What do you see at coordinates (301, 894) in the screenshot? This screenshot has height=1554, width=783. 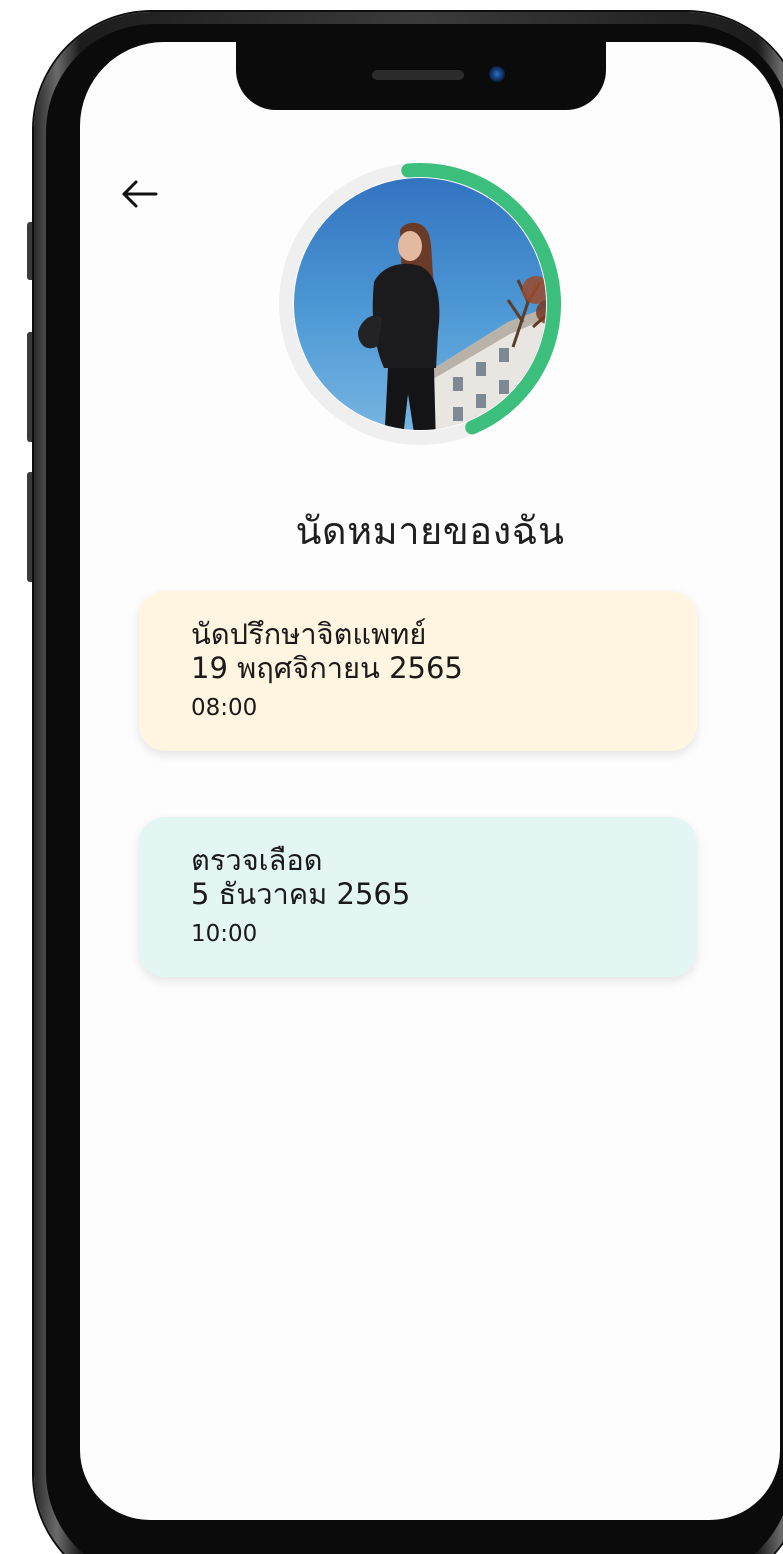 I see `appointment-date: 5 ธันวาคม 2565` at bounding box center [301, 894].